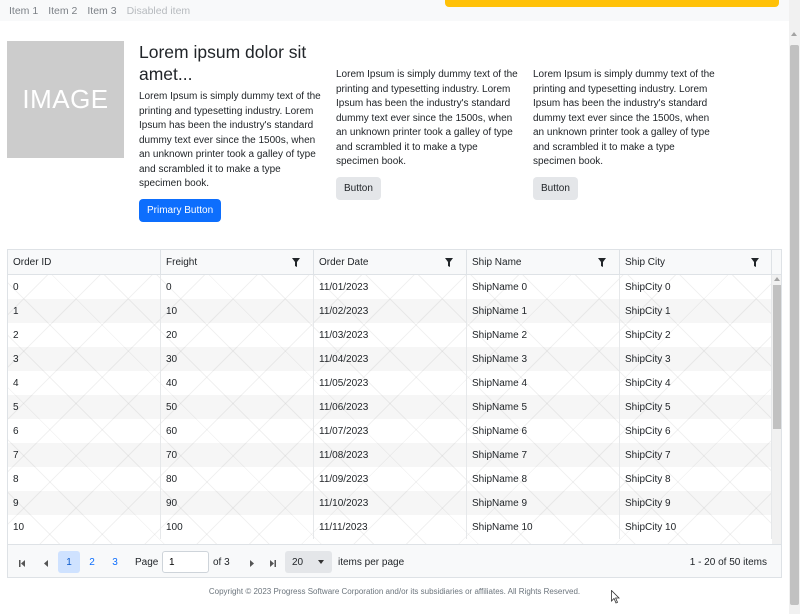 This screenshot has width=800, height=614. I want to click on table-cell: 20, so click(237, 335).